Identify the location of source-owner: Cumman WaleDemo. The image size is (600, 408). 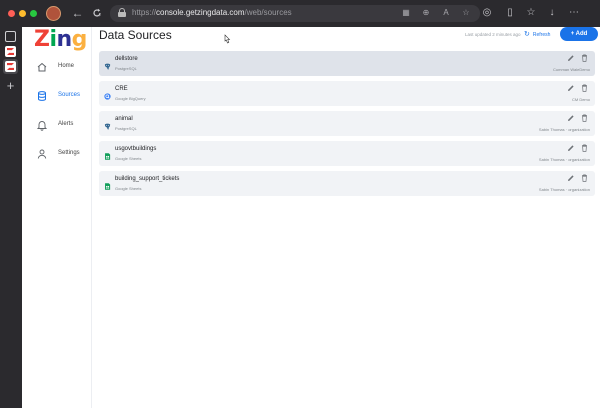
(571, 69).